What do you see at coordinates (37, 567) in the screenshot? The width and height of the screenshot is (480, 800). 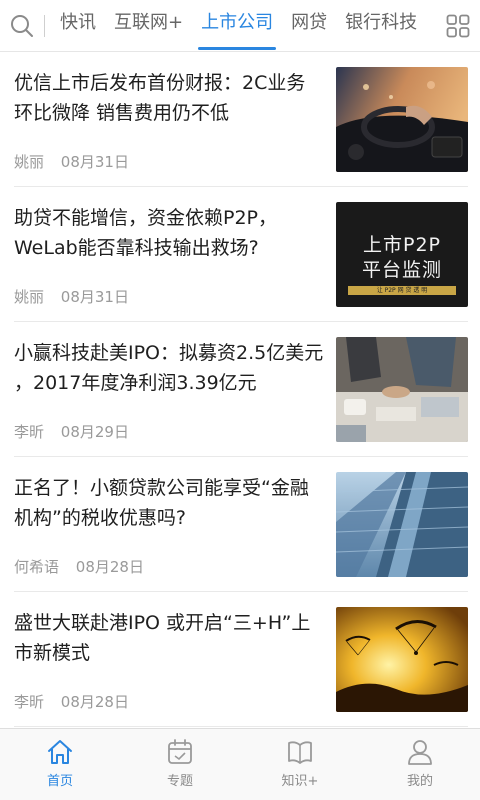 I see `news-author: 何希语` at bounding box center [37, 567].